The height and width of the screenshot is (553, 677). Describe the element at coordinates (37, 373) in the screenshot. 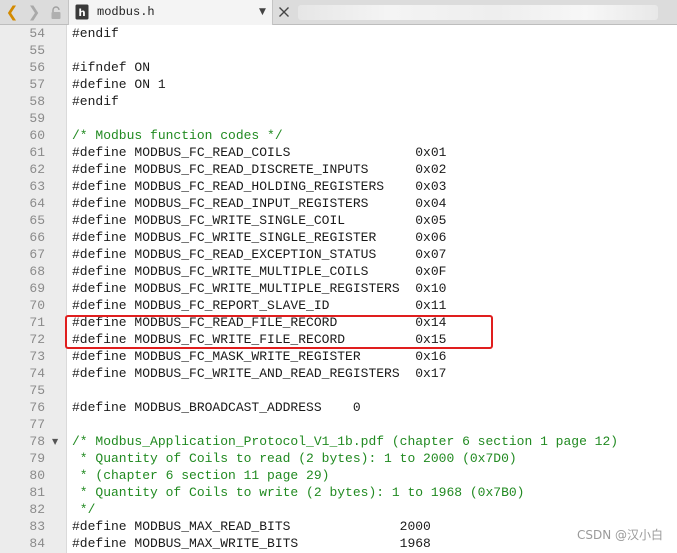

I see `line-number: 74` at that location.